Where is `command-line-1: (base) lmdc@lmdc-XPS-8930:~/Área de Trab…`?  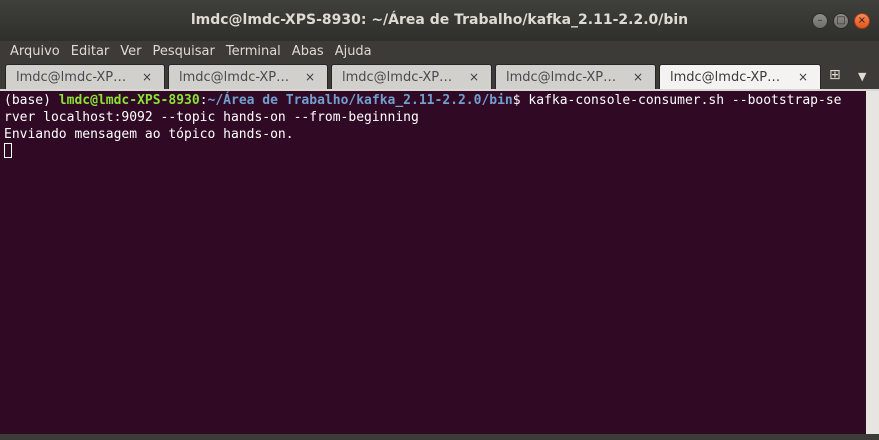
command-line-1: (base) lmdc@lmdc-XPS-8930:~/Área de Trab… is located at coordinates (423, 100).